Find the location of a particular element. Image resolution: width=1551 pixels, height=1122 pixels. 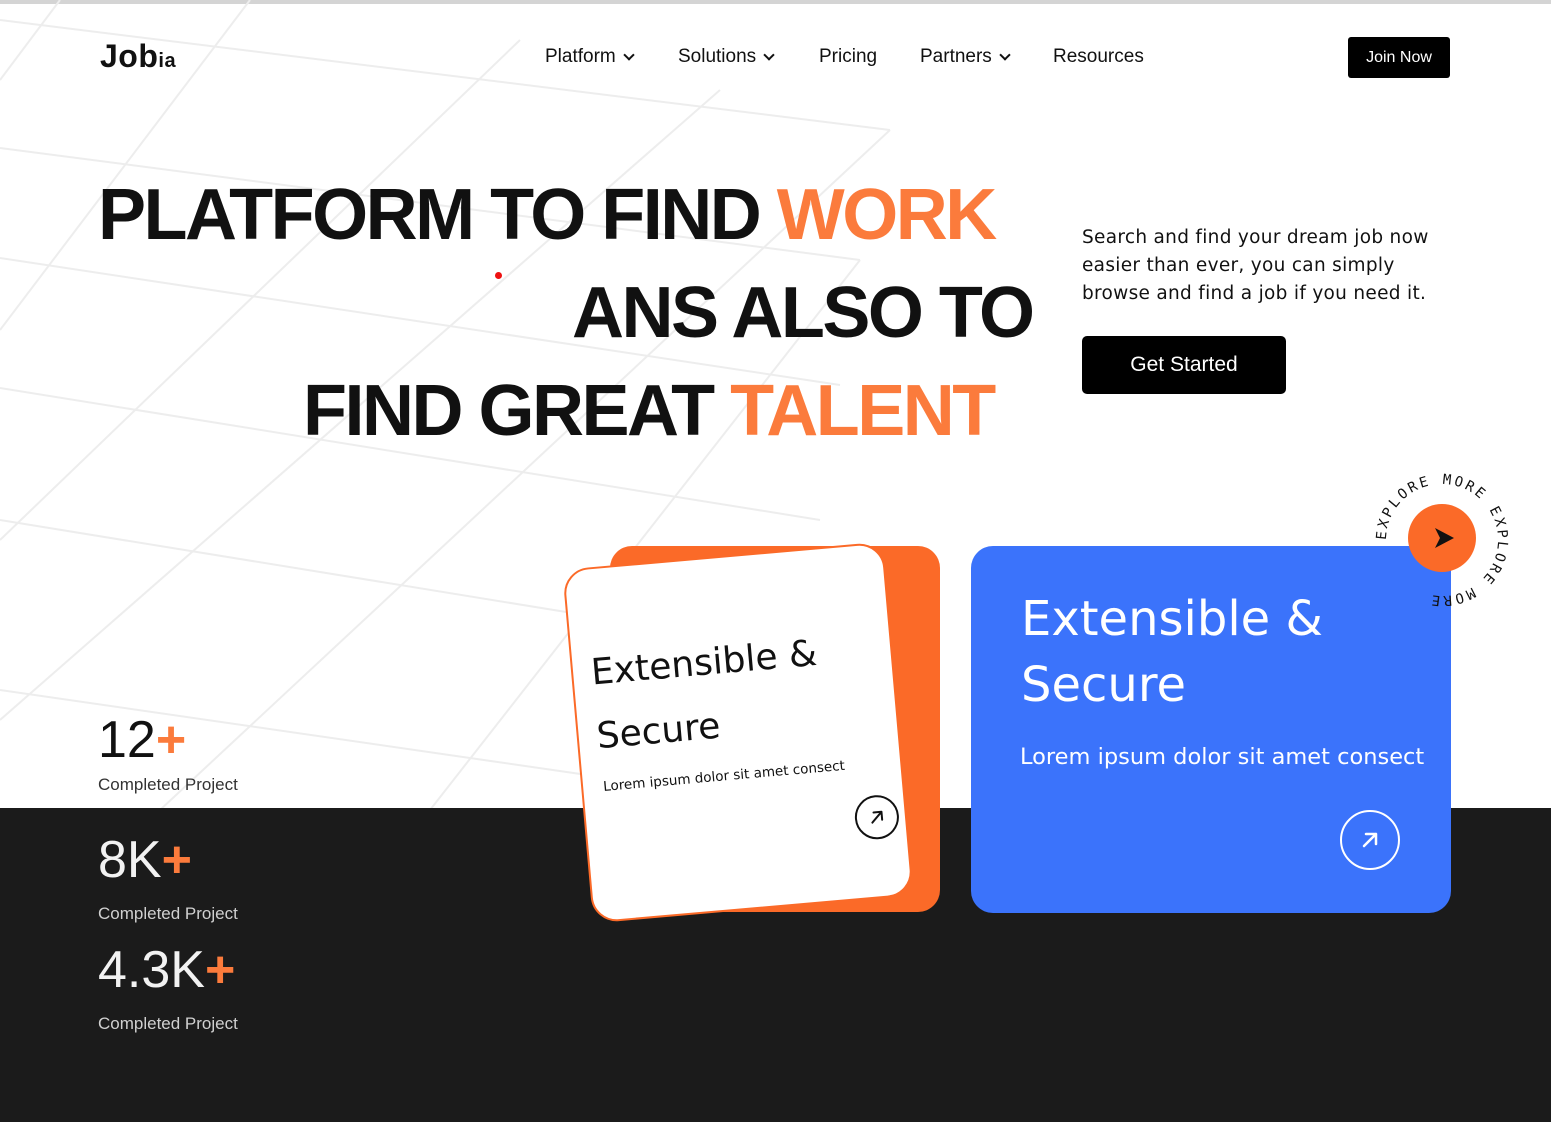

hero-heading-text: FIND GREAT is located at coordinates (517, 411).